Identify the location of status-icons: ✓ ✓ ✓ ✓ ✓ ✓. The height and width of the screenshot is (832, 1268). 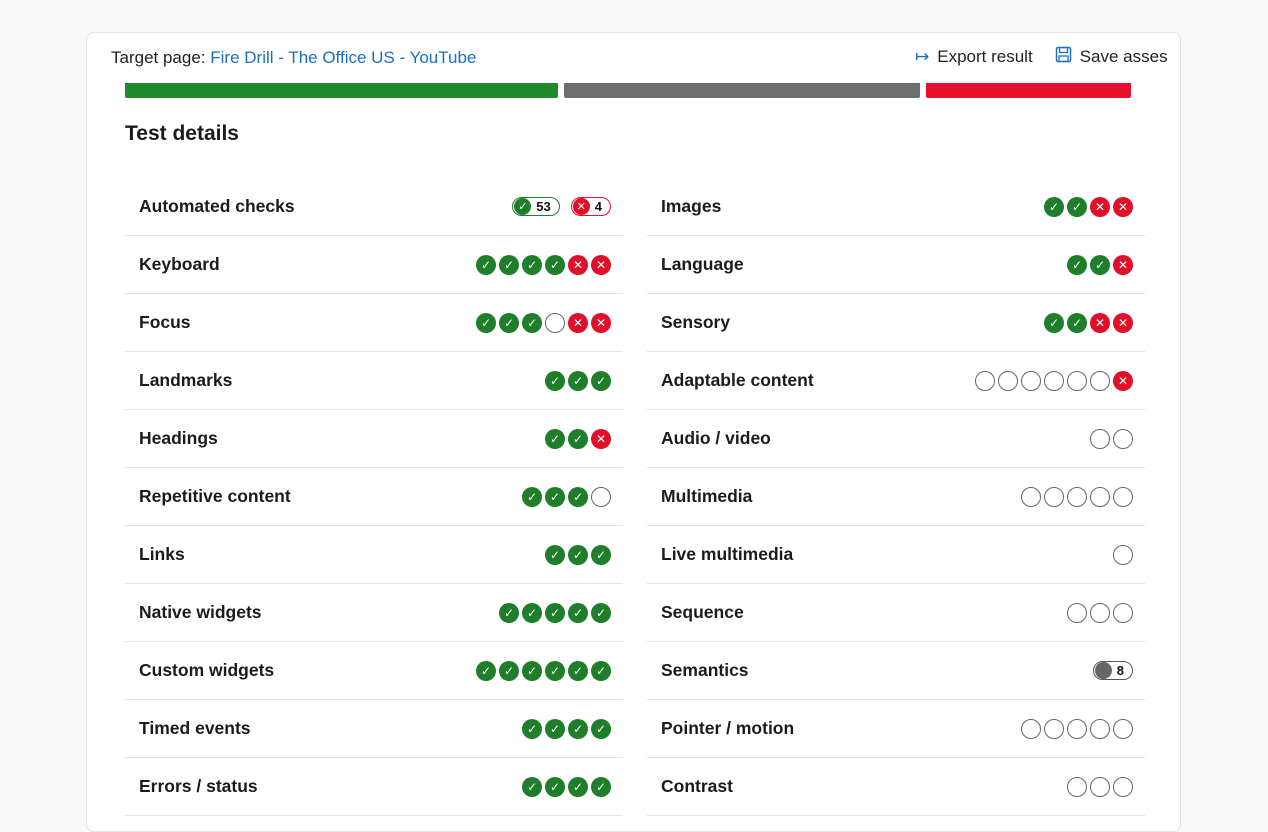
(543, 670).